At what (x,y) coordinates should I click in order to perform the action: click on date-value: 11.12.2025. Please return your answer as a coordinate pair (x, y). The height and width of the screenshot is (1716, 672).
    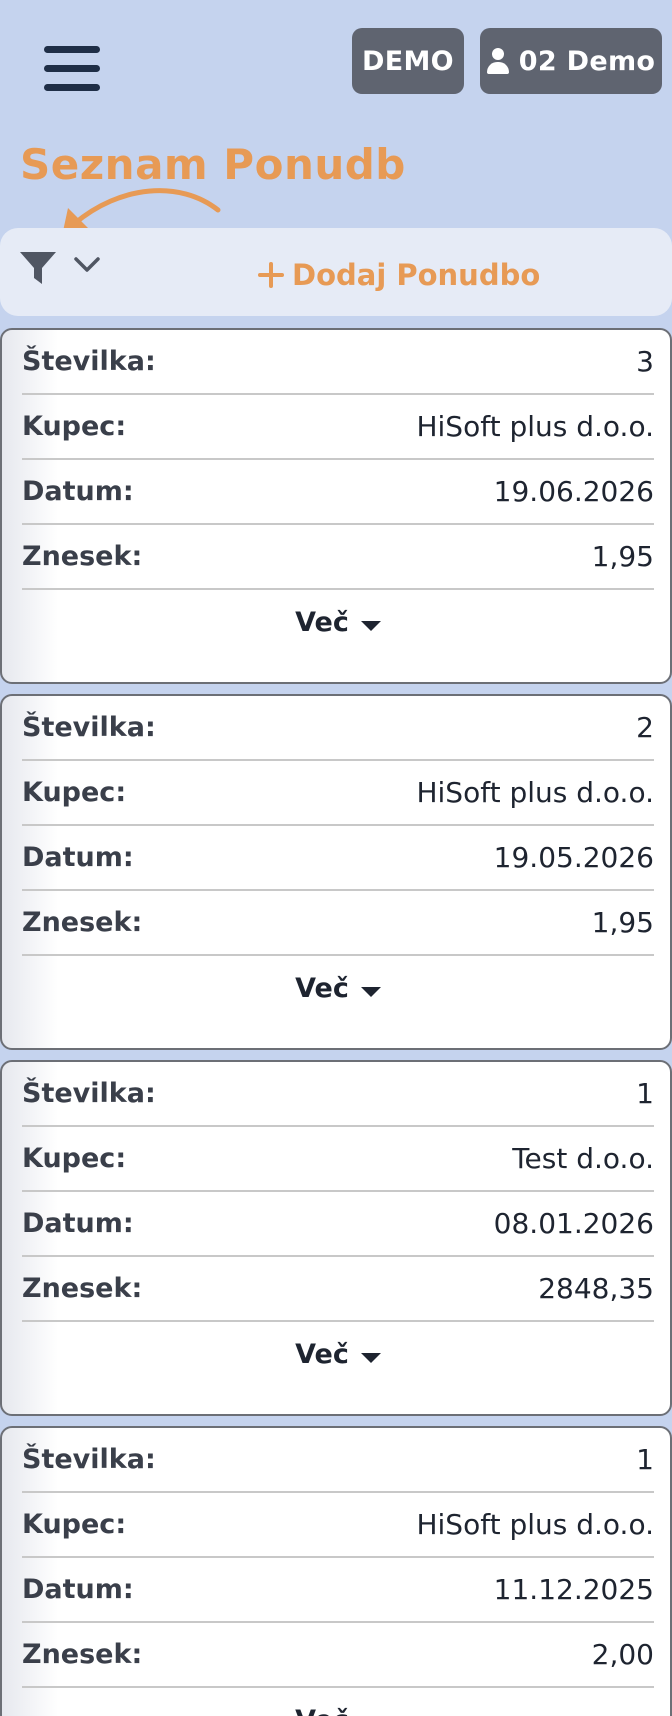
    Looking at the image, I should click on (573, 1589).